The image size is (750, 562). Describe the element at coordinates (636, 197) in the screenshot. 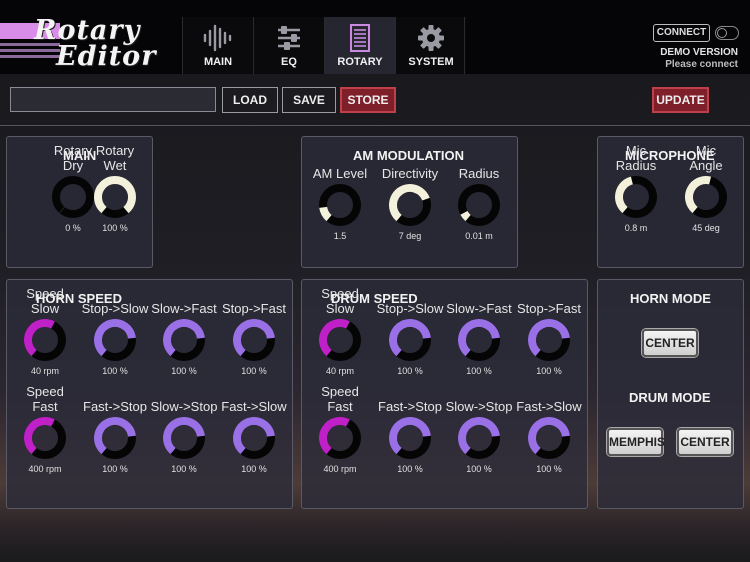

I see `knob-mic-radius` at that location.